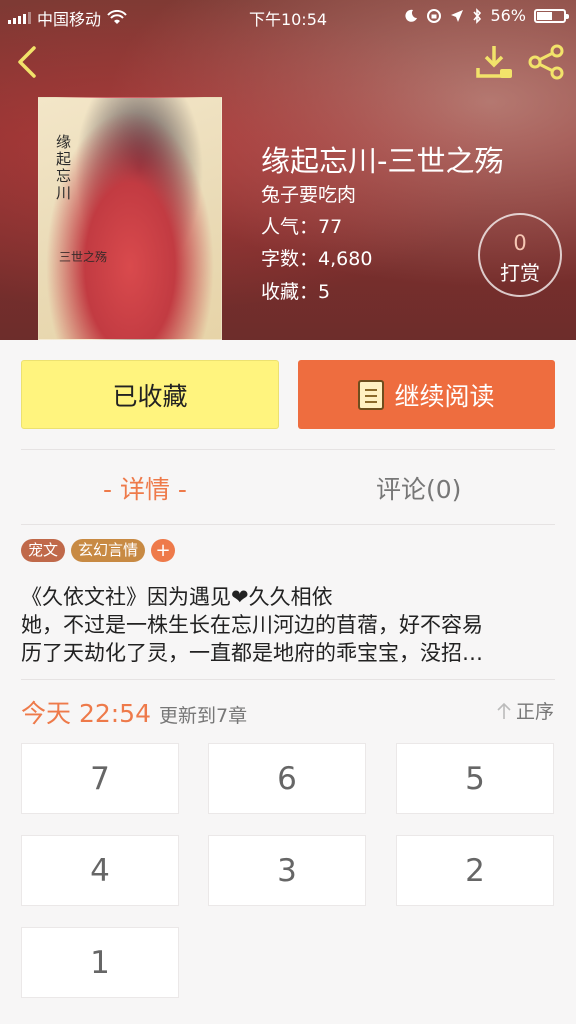 The image size is (576, 1024). I want to click on book-title: 缘起忘川-三世之殇, so click(382, 161).